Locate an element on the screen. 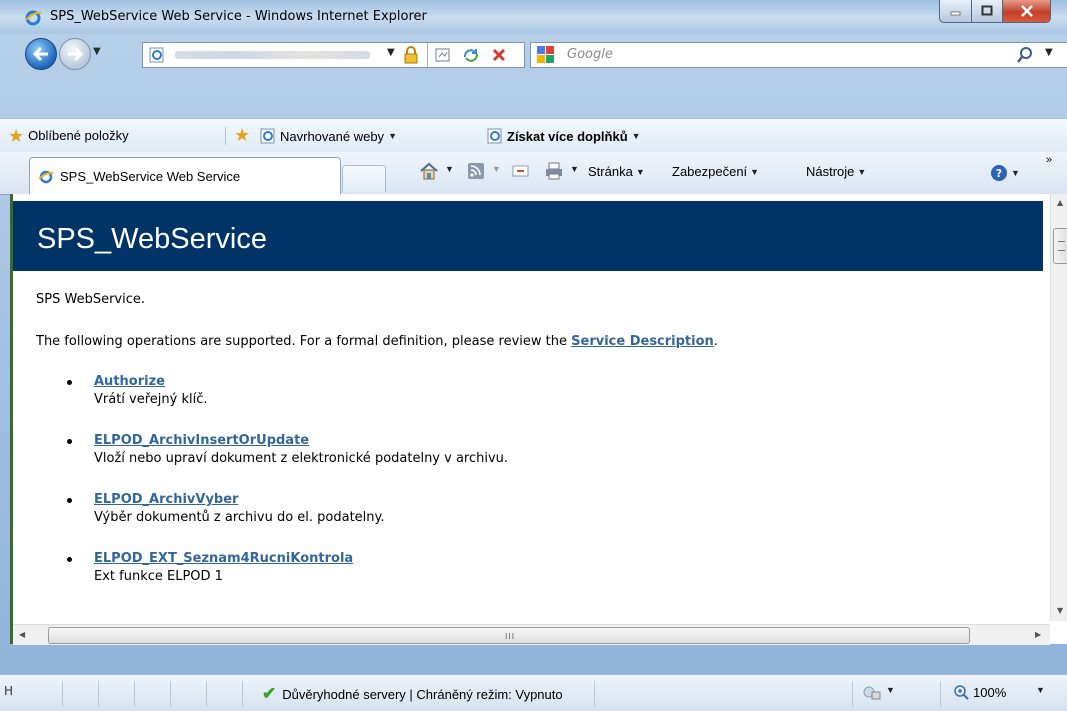 This screenshot has width=1067, height=711. operation-link-ext-seznam: ELPOD_EXT_Seznam4RucniKontrola is located at coordinates (223, 558).